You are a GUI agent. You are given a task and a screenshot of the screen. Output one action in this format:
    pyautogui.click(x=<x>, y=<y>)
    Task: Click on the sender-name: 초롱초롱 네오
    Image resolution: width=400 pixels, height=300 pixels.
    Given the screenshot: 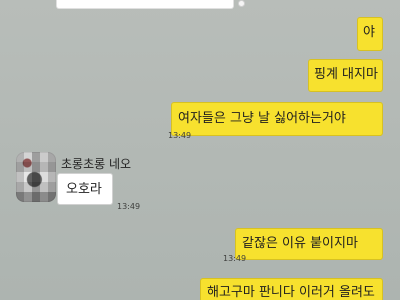 What is the action you would take?
    pyautogui.click(x=96, y=164)
    